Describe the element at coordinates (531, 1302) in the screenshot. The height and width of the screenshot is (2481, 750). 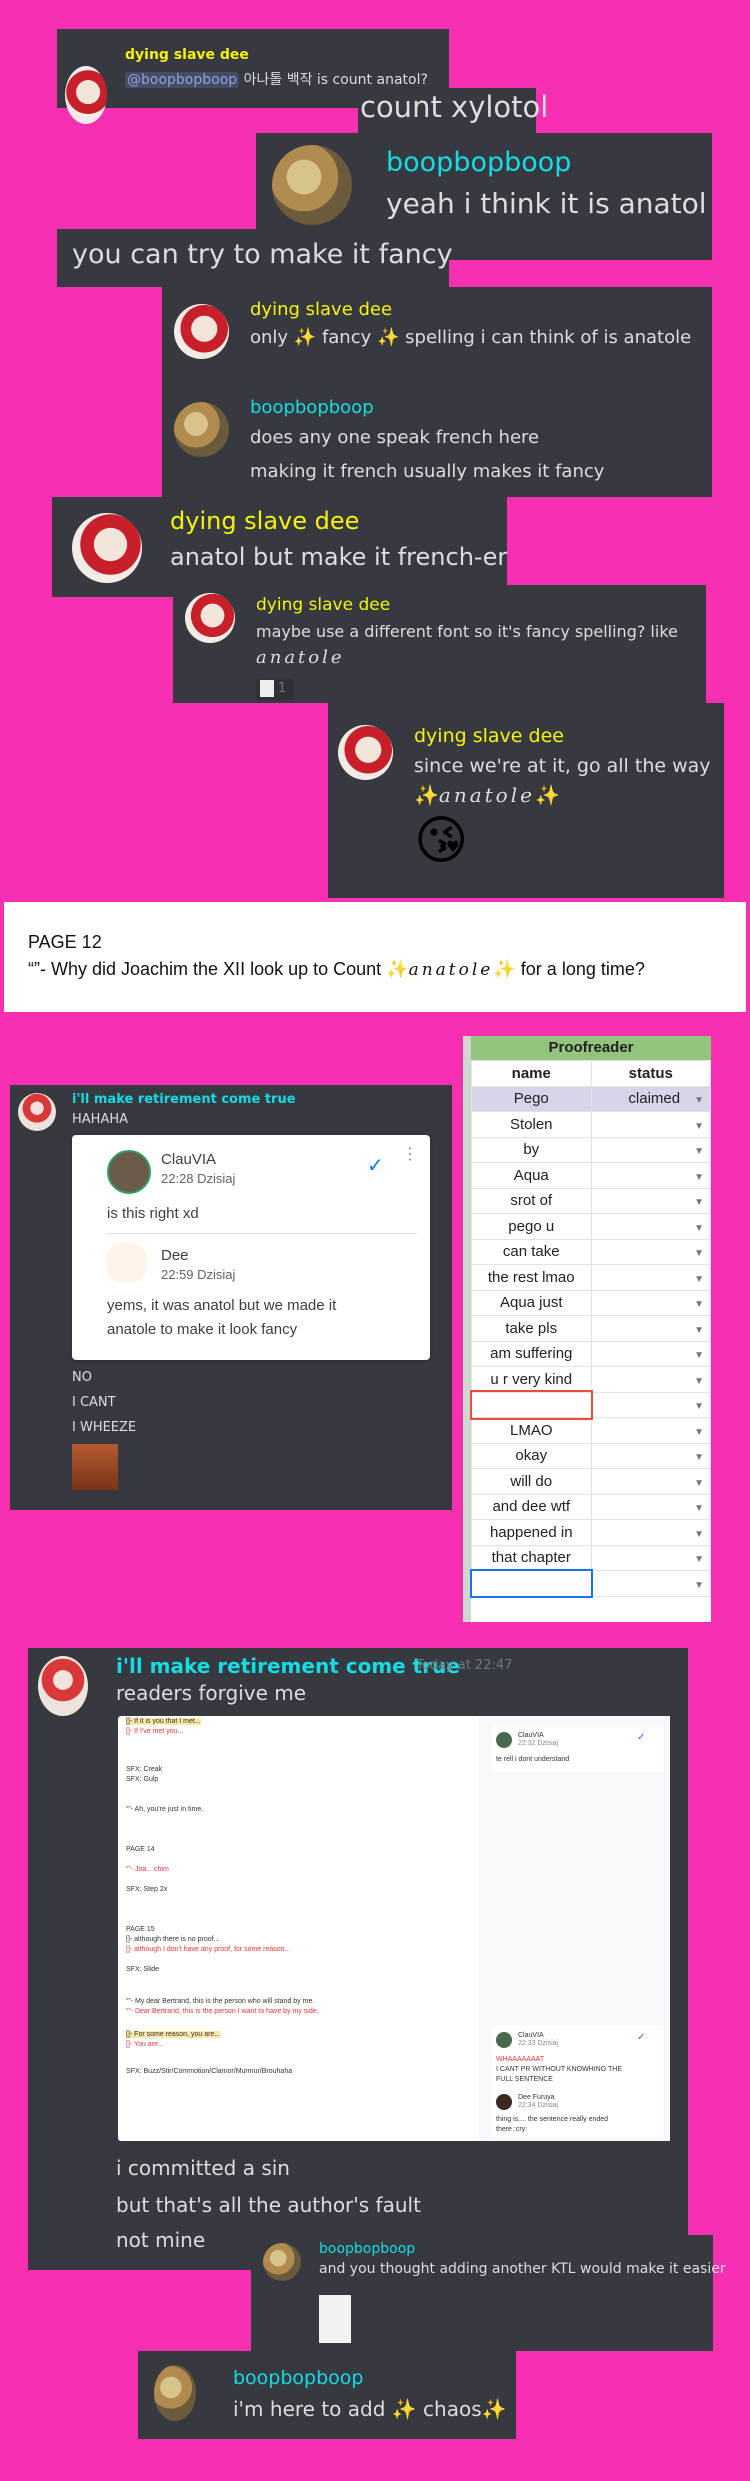
I see `cell-name: Aqua just` at that location.